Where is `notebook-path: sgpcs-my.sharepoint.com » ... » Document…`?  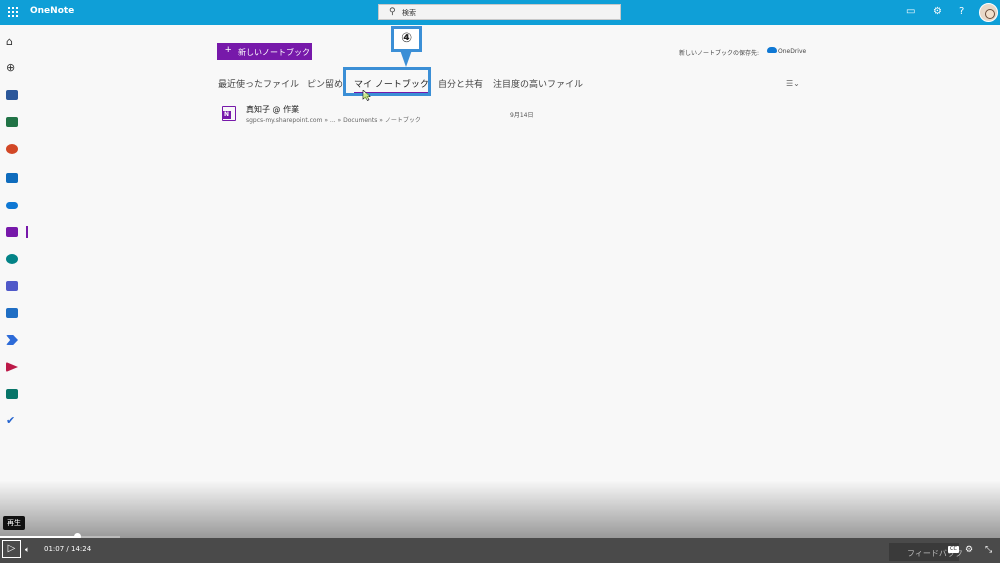 notebook-path: sgpcs-my.sharepoint.com » ... » Document… is located at coordinates (333, 120).